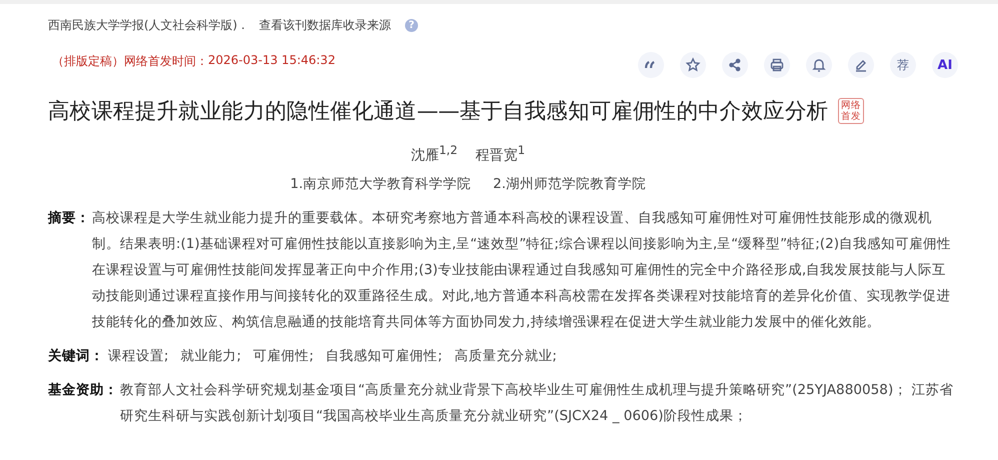 This screenshot has height=460, width=998. I want to click on keywords-label: 关键词：, so click(76, 356).